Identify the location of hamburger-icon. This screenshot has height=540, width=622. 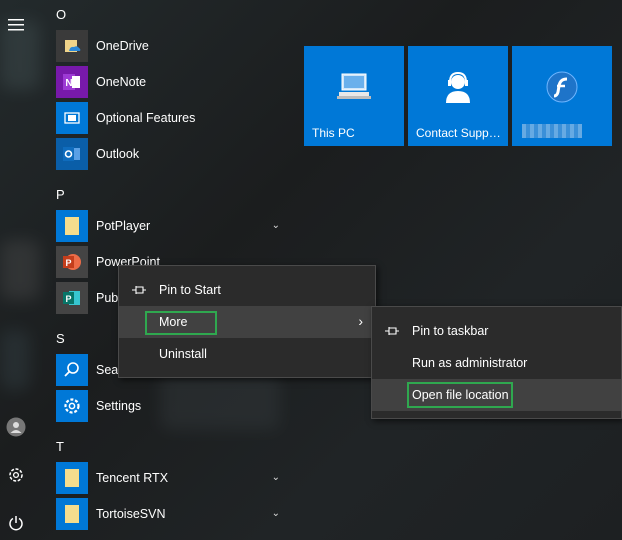
(16, 25).